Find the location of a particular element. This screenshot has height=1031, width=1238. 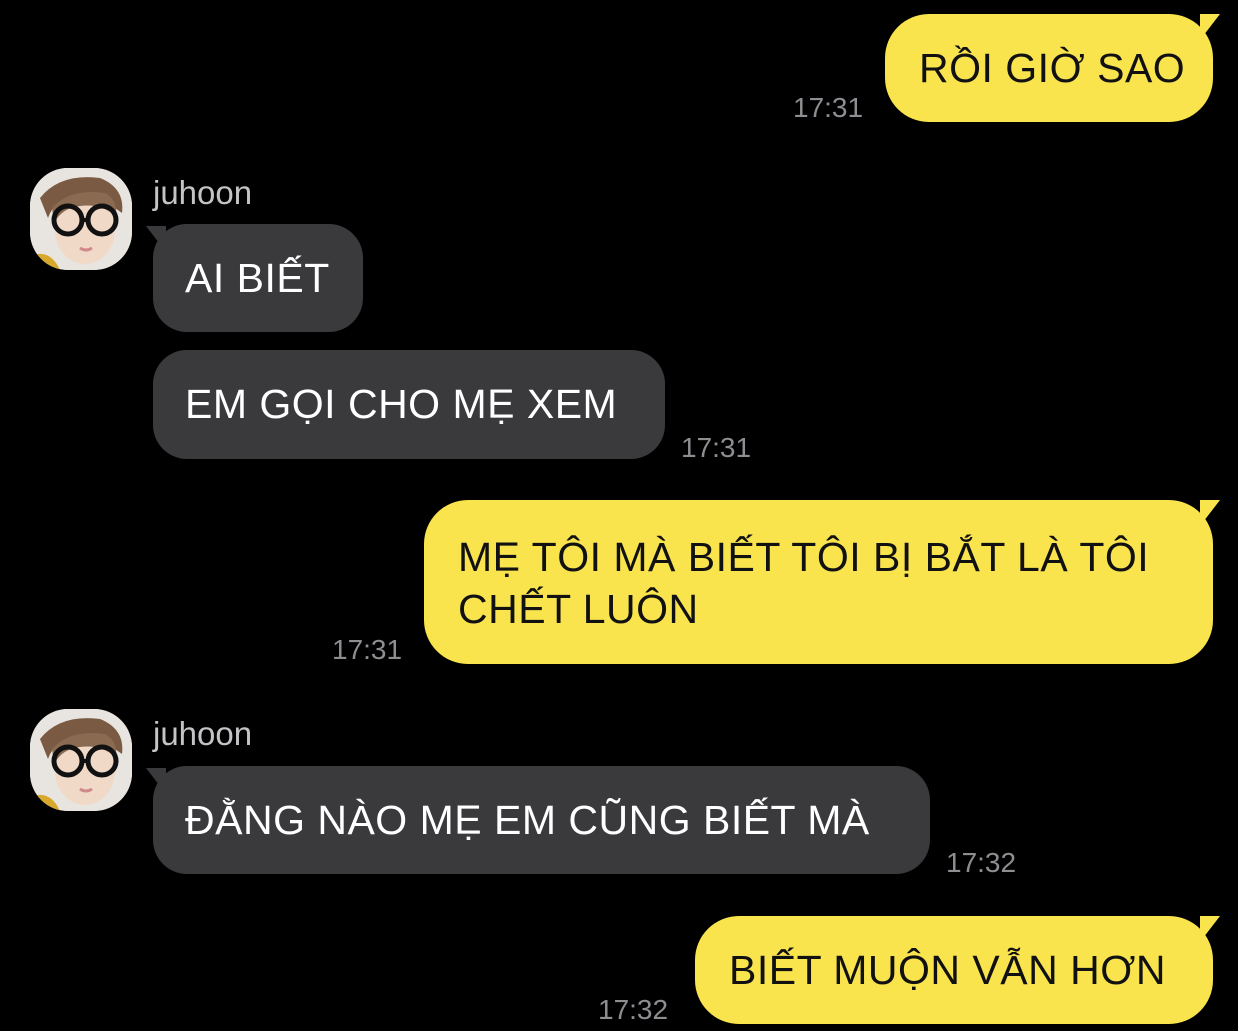

message-text: RỒI GIỜ SAO is located at coordinates (1052, 68).